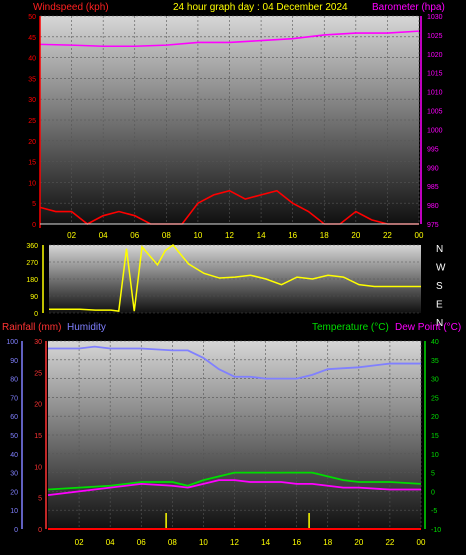  What do you see at coordinates (435, 436) in the screenshot?
I see `temperature-tick-label: 15` at bounding box center [435, 436].